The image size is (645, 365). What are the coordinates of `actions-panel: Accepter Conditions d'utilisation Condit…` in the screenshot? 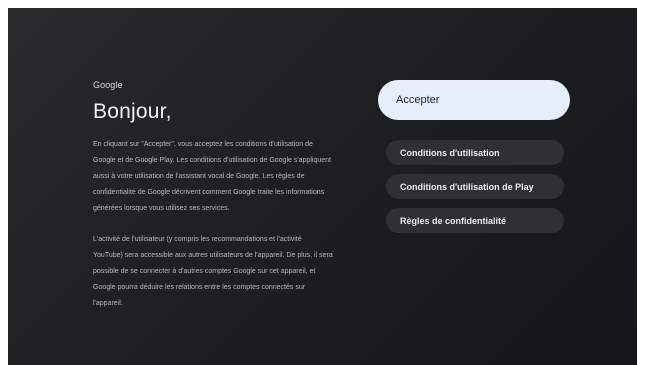 It's located at (475, 156).